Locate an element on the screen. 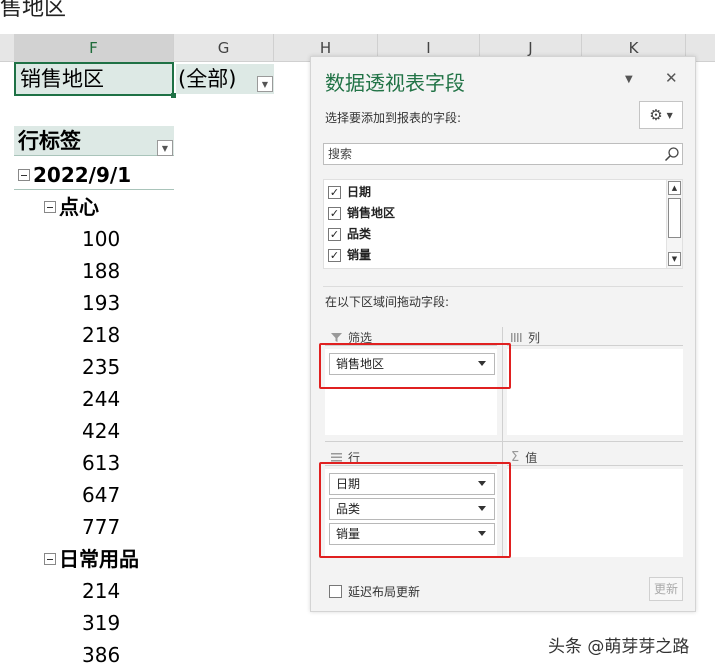 The width and height of the screenshot is (715, 670). columns-area-label: 列 is located at coordinates (525, 337).